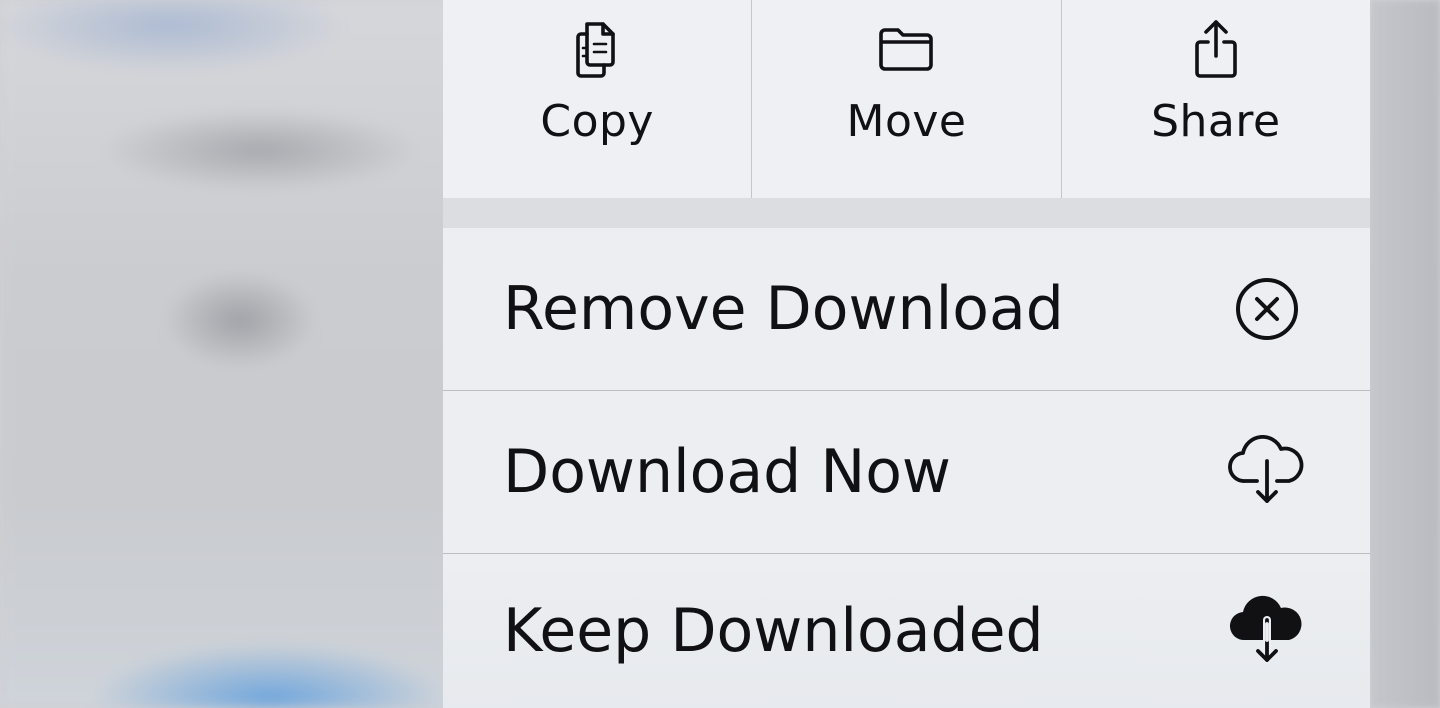  What do you see at coordinates (597, 121) in the screenshot?
I see `copy-label: Copy` at bounding box center [597, 121].